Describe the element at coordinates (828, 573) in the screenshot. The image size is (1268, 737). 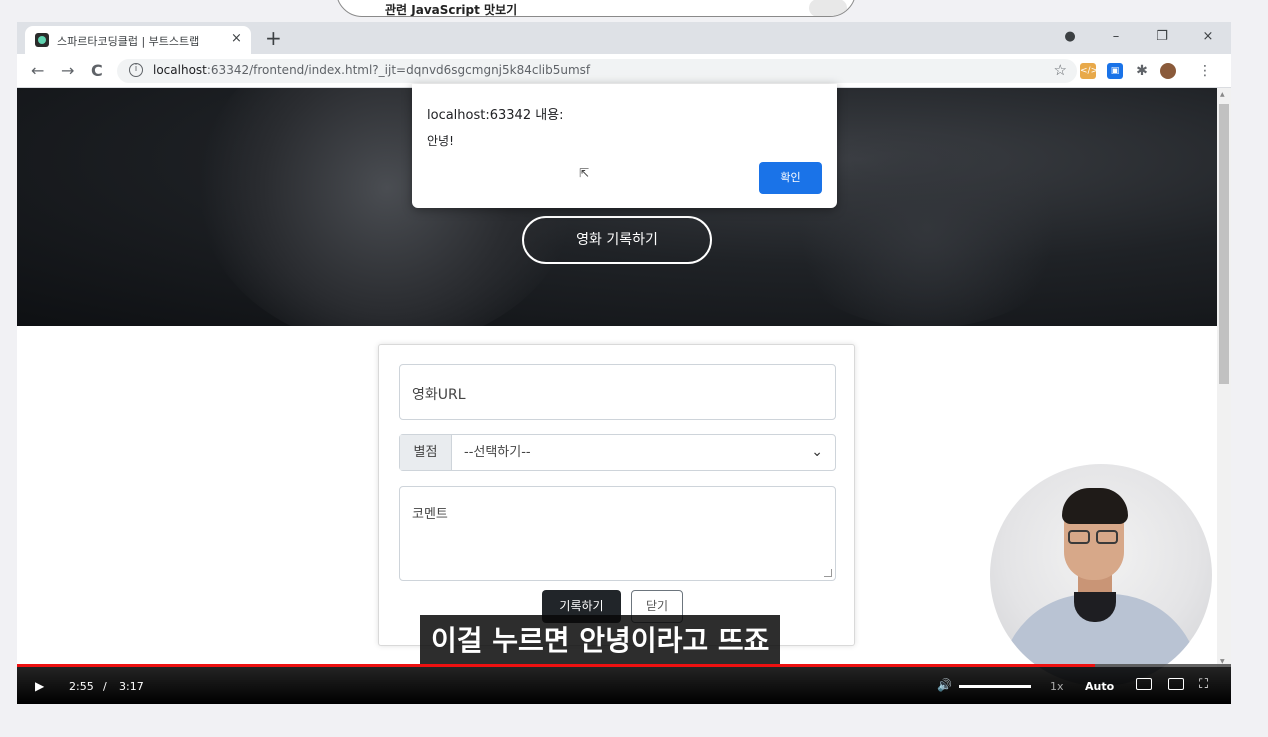
I see `resize-handle-icon` at that location.